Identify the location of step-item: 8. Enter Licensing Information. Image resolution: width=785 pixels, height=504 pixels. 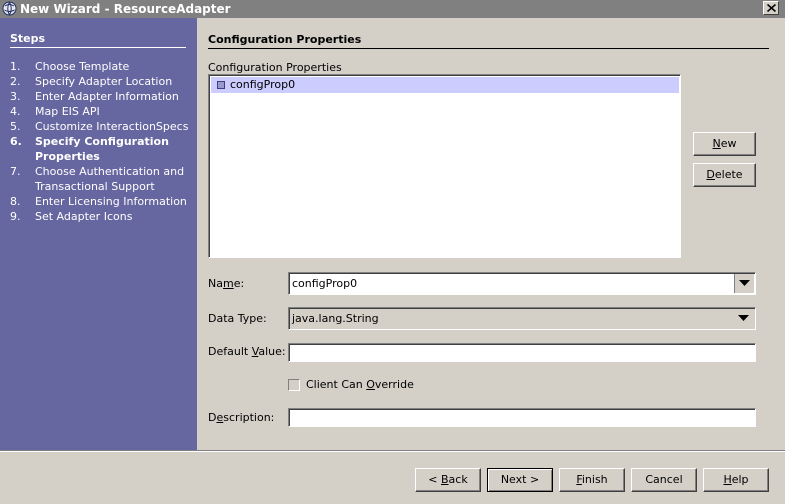
(100, 201).